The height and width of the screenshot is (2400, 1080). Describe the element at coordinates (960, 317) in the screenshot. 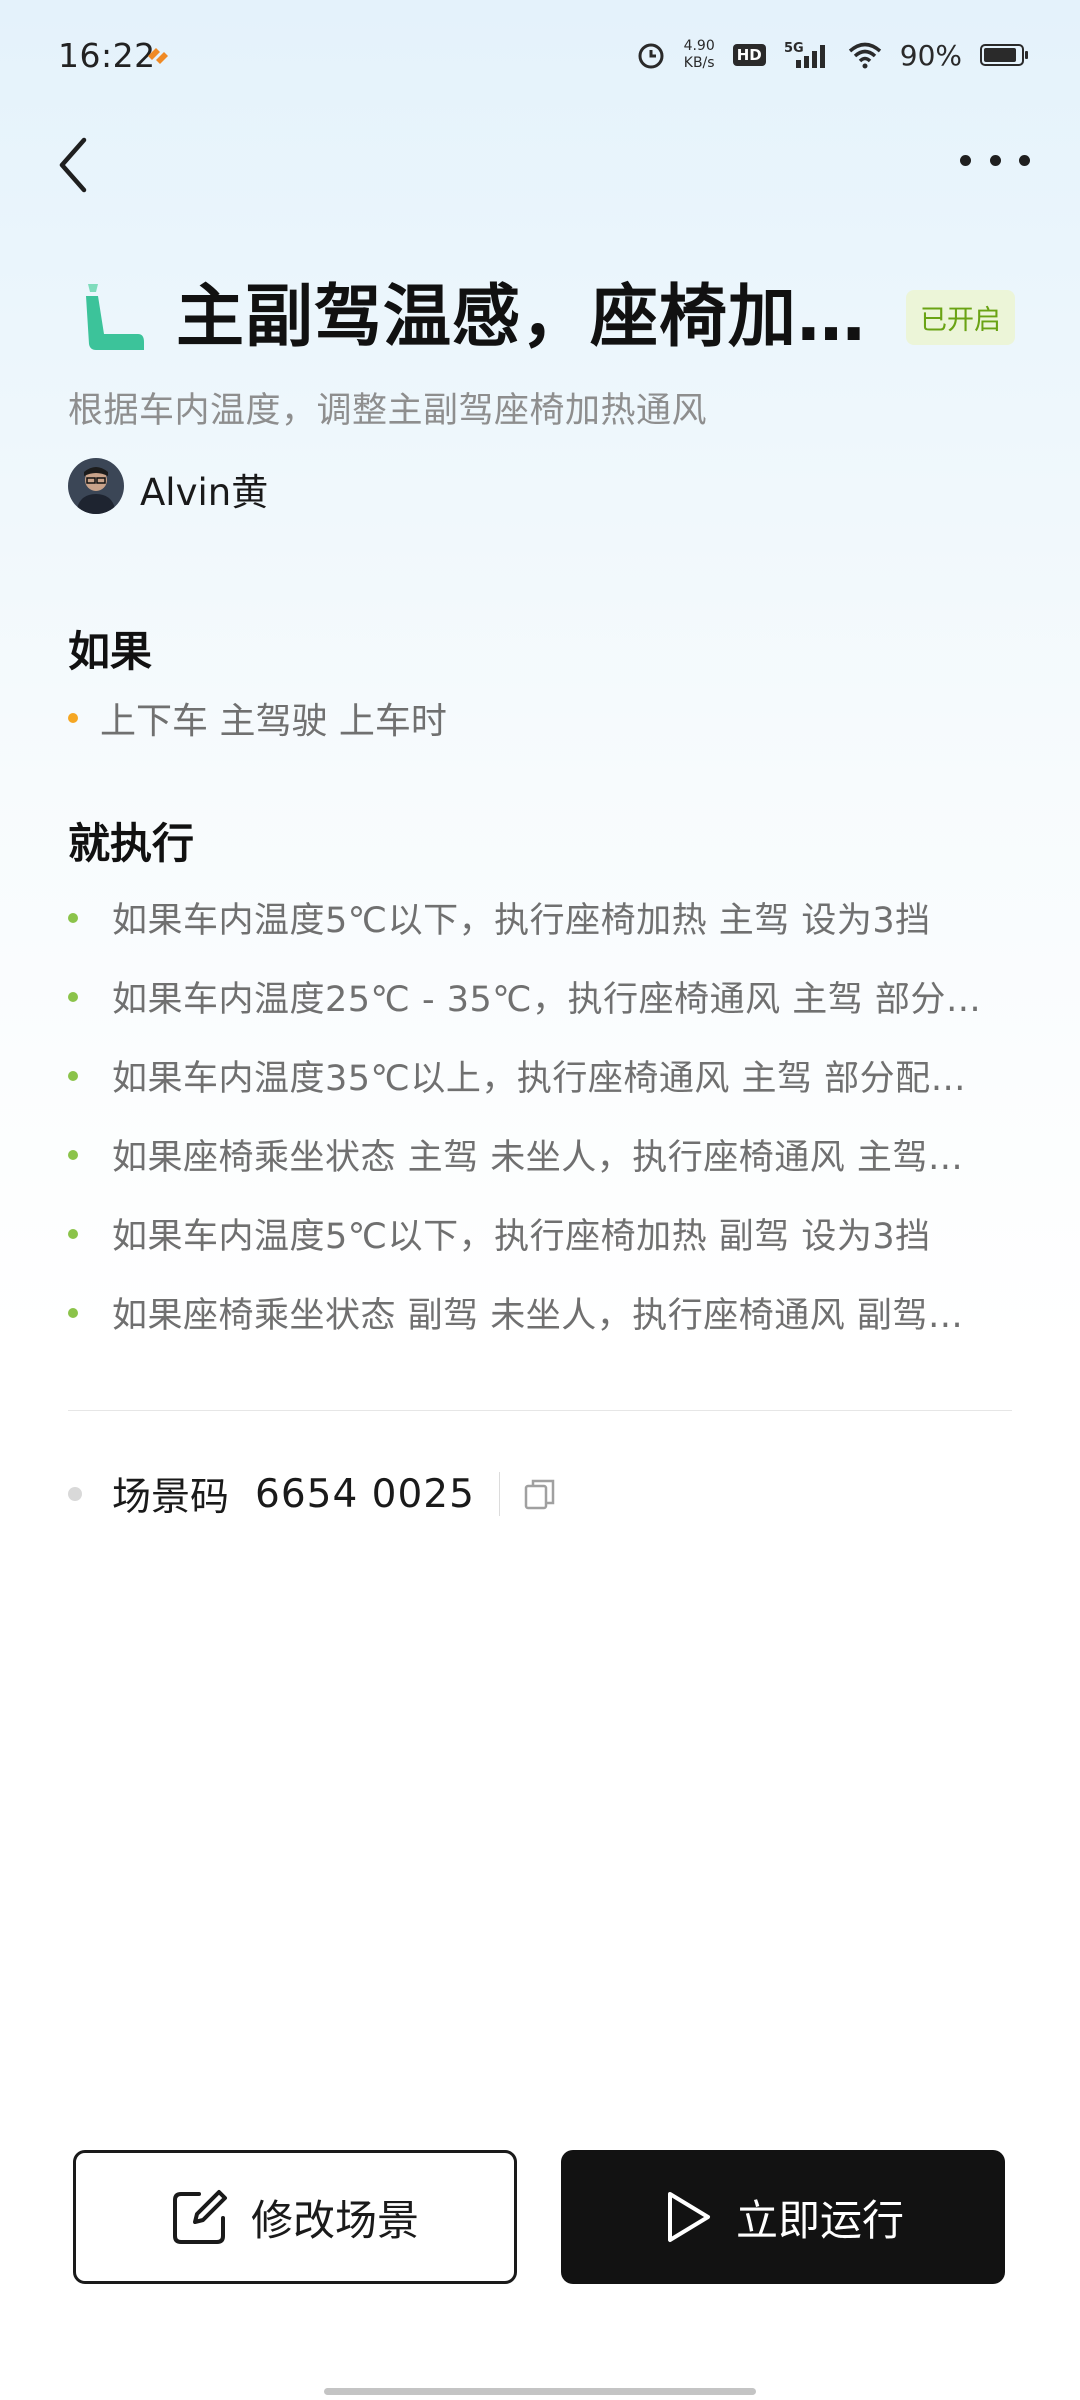

I see `status-badge: 已开启` at that location.